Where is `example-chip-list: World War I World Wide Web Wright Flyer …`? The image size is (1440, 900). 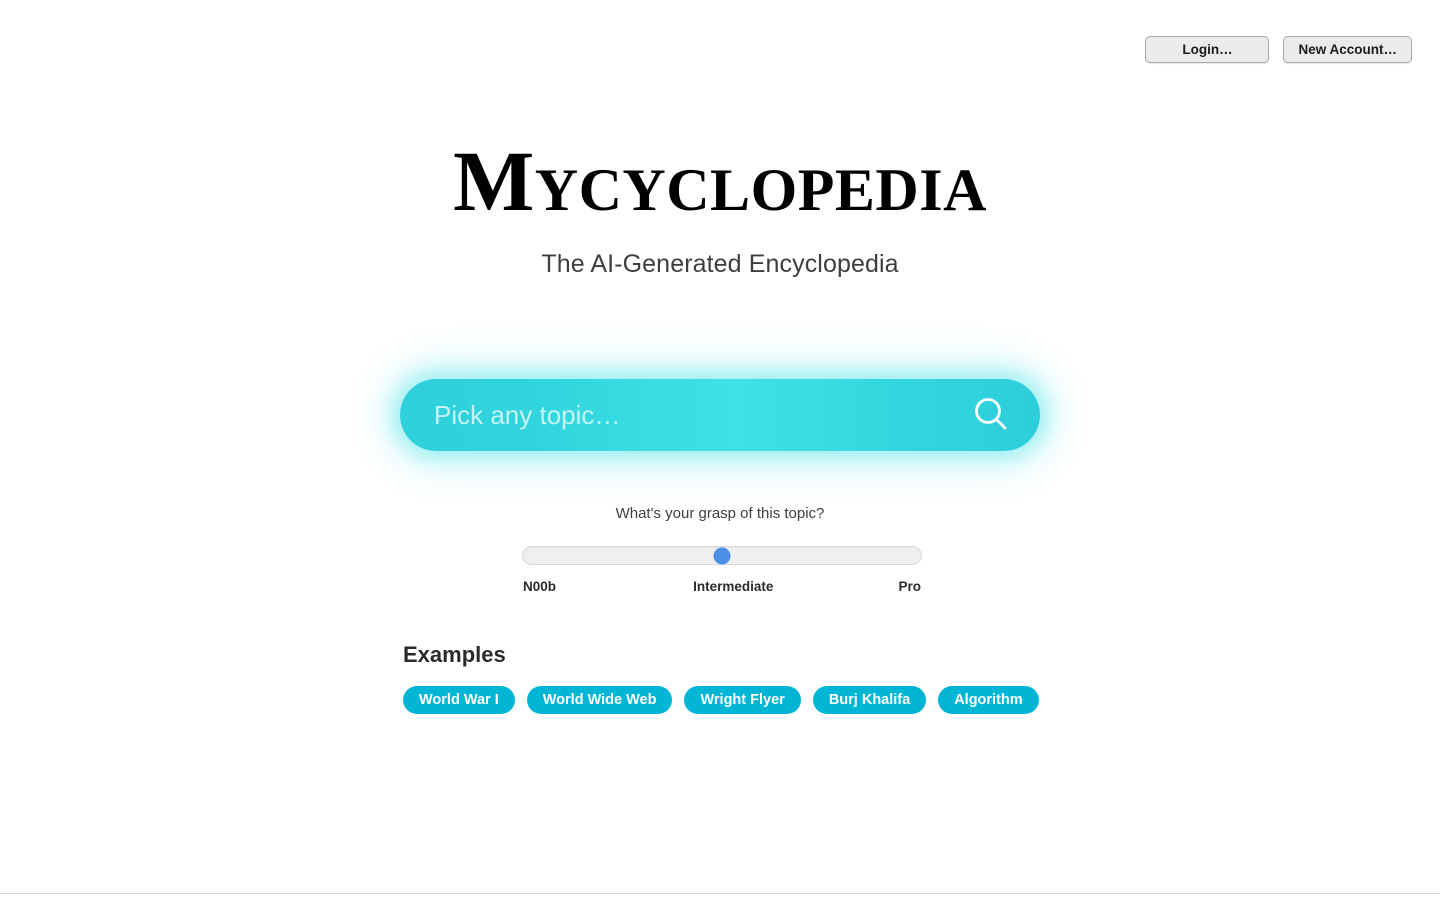 example-chip-list: World War I World Wide Web Wright Flyer … is located at coordinates (720, 700).